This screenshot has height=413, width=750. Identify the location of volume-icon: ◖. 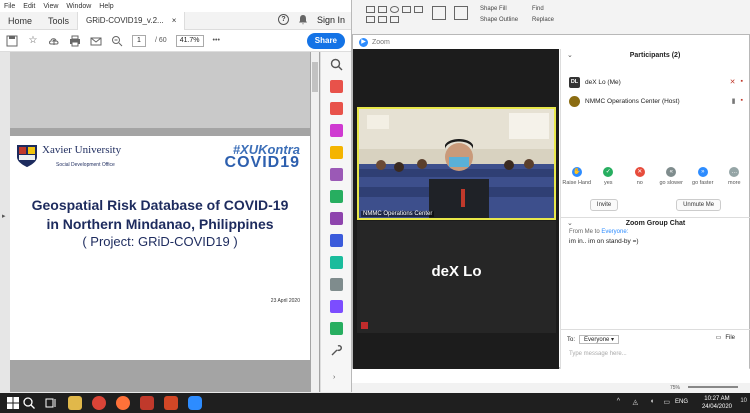
(652, 401).